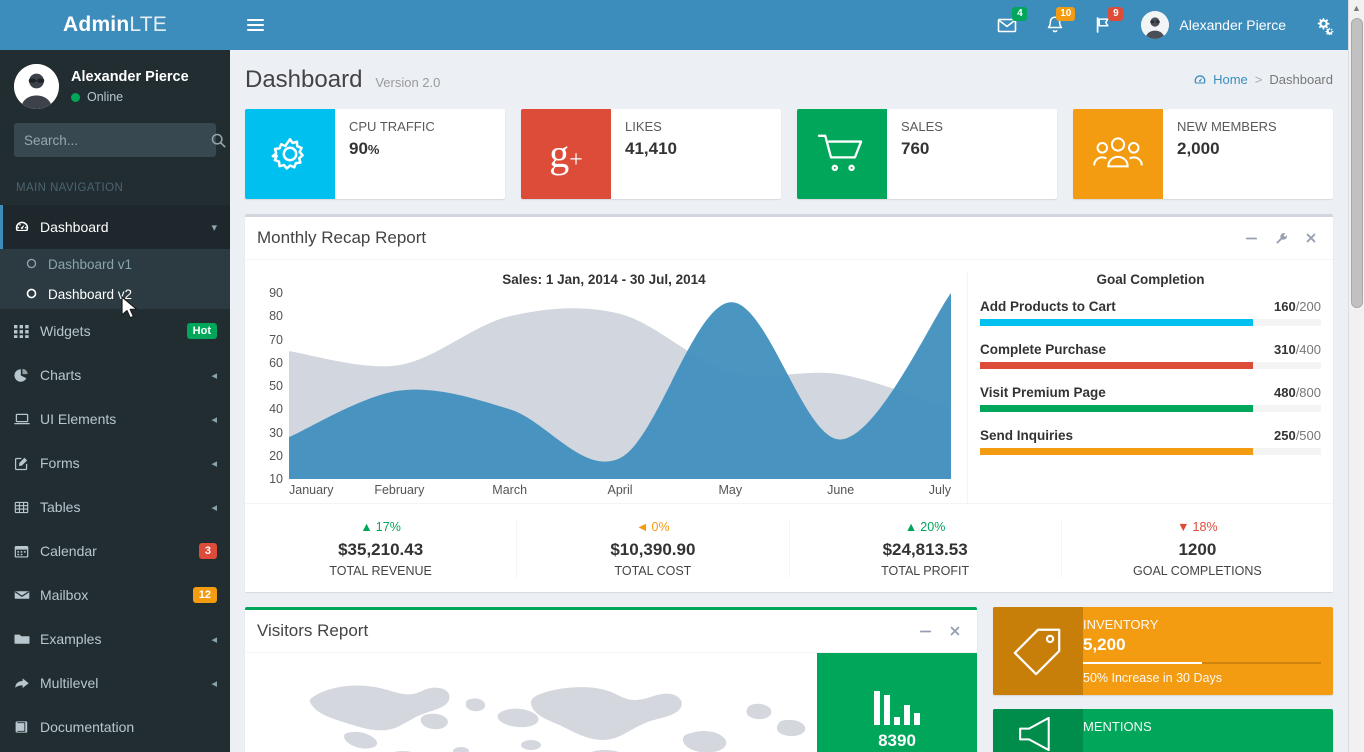 This screenshot has height=752, width=1364. I want to click on sidebar-item-multilevel: Multilevel ◂, so click(115, 683).